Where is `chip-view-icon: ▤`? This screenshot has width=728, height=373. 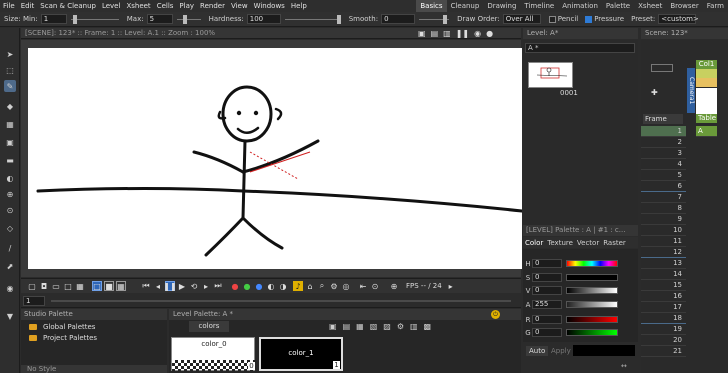 chip-view-icon: ▤ is located at coordinates (347, 326).